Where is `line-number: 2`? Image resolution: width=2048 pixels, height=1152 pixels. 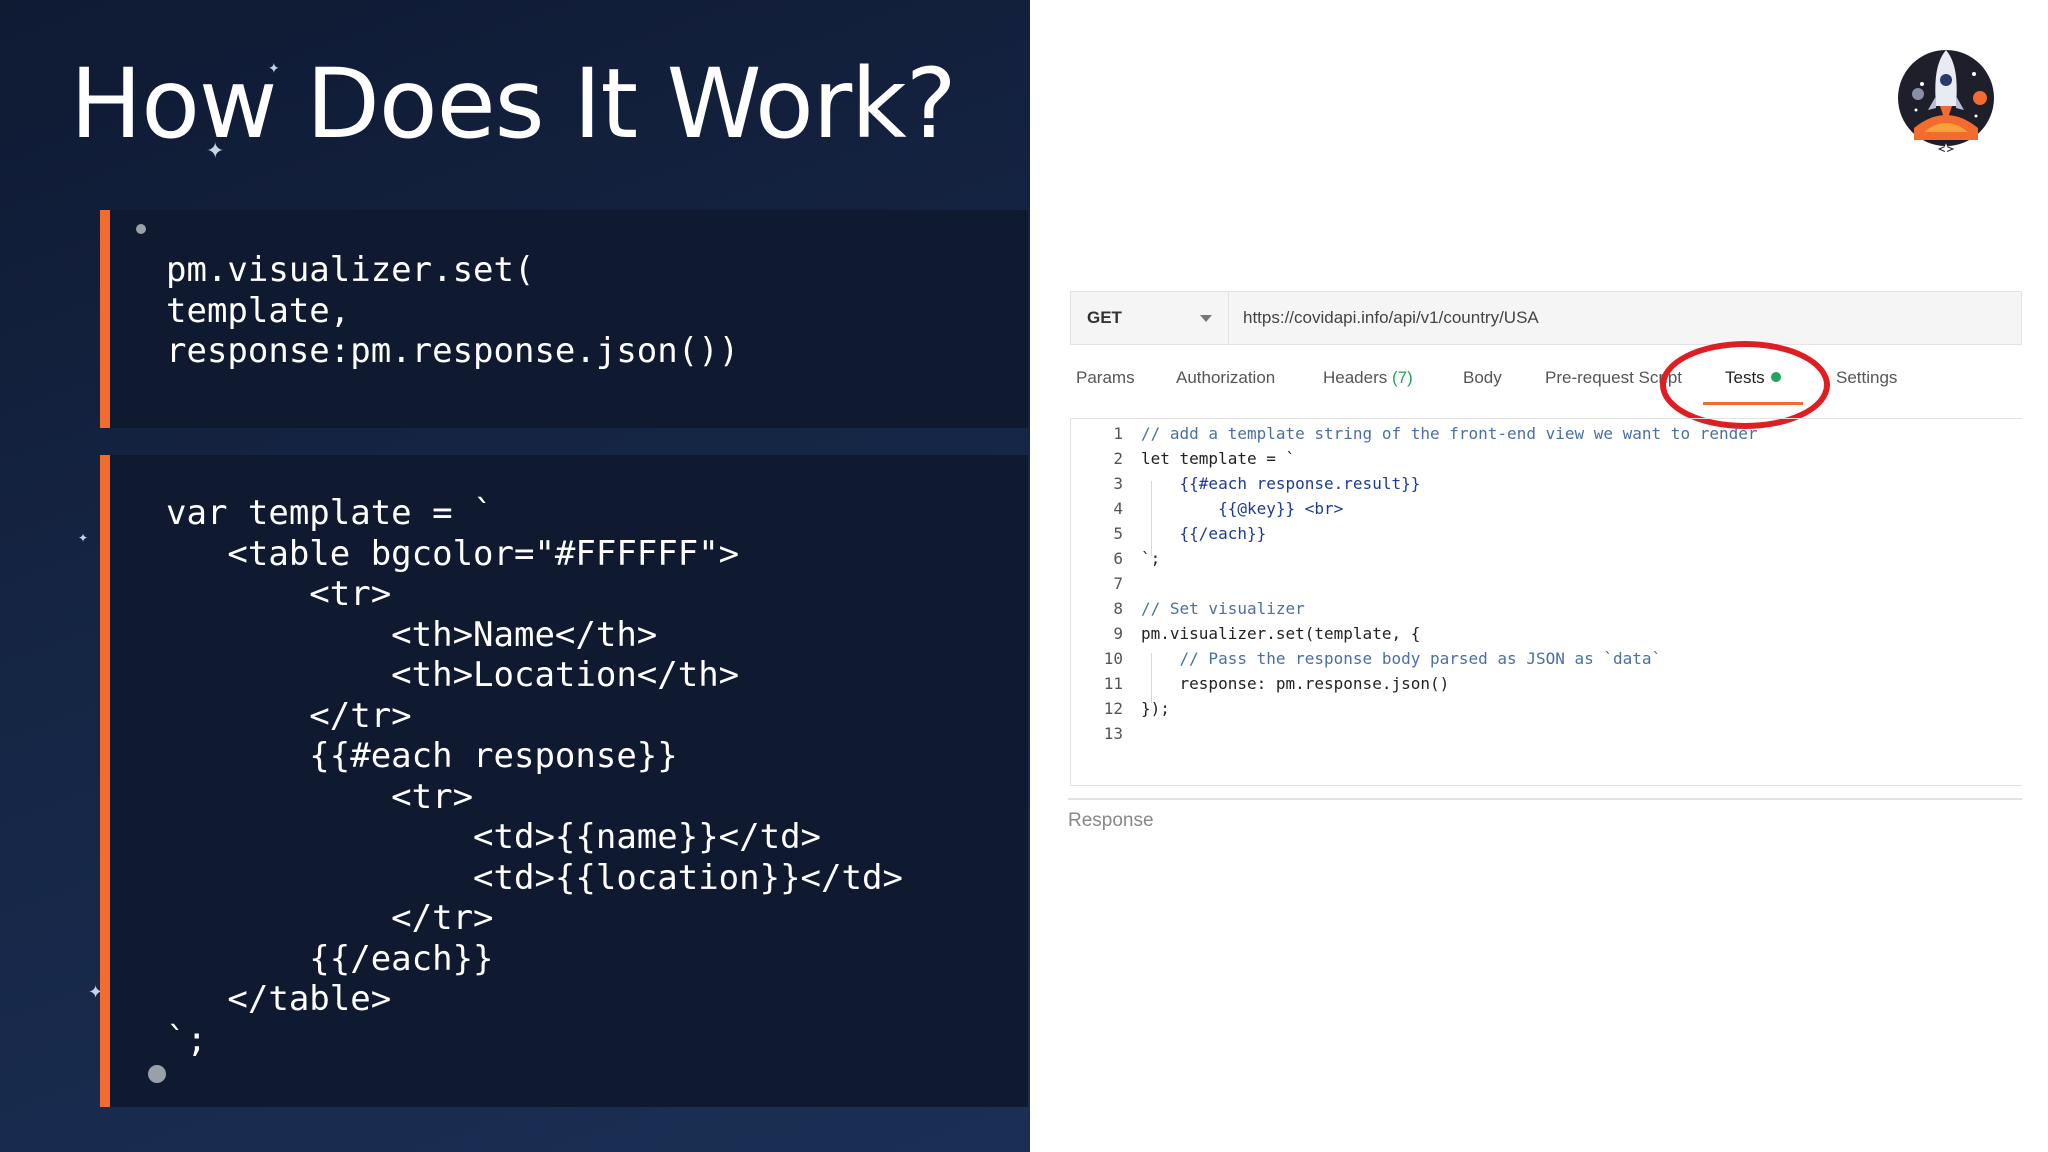 line-number: 2 is located at coordinates (1118, 458).